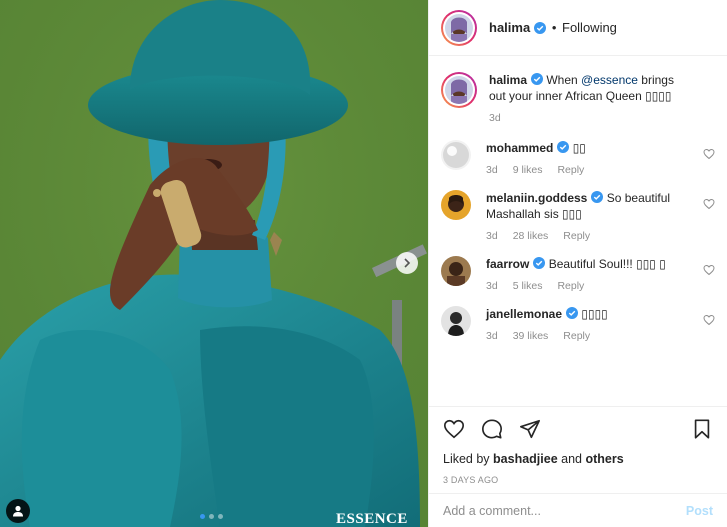 This screenshot has height=527, width=727. I want to click on comment-item: janellemonae ▯▯▯▯ 3d 39 likes Reply, so click(578, 324).